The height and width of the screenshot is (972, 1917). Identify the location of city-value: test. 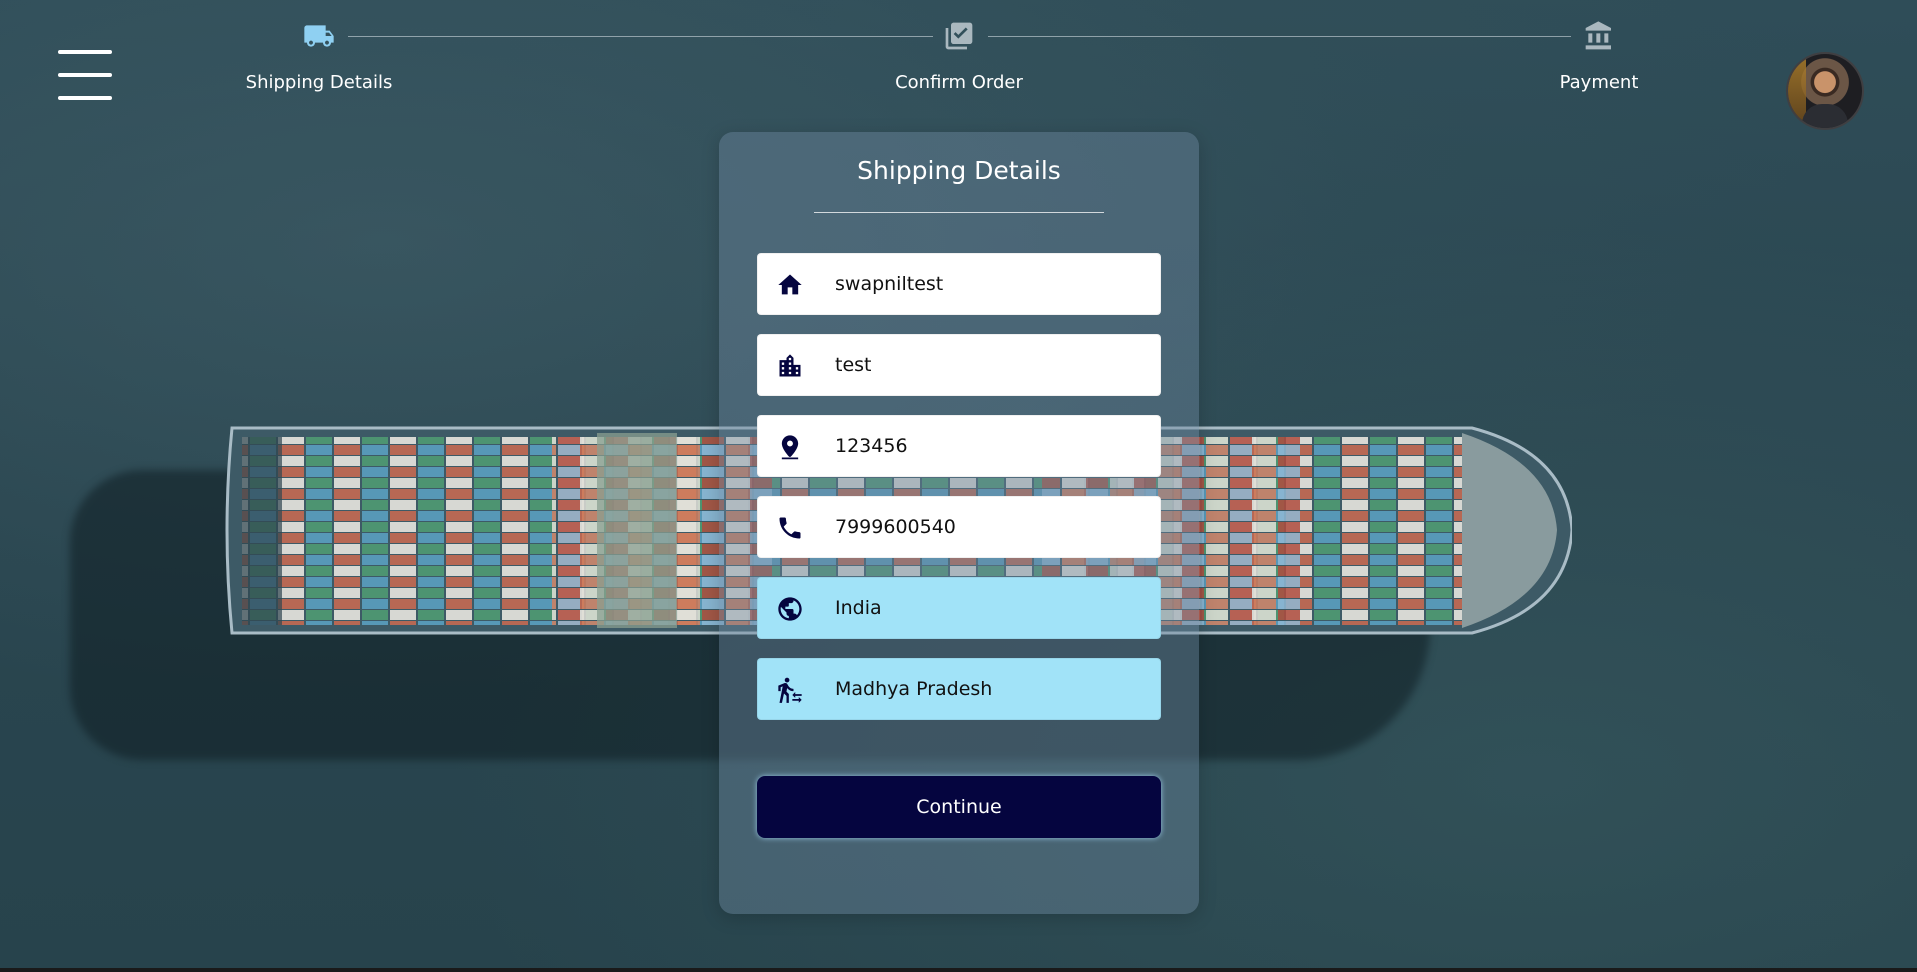
(853, 365).